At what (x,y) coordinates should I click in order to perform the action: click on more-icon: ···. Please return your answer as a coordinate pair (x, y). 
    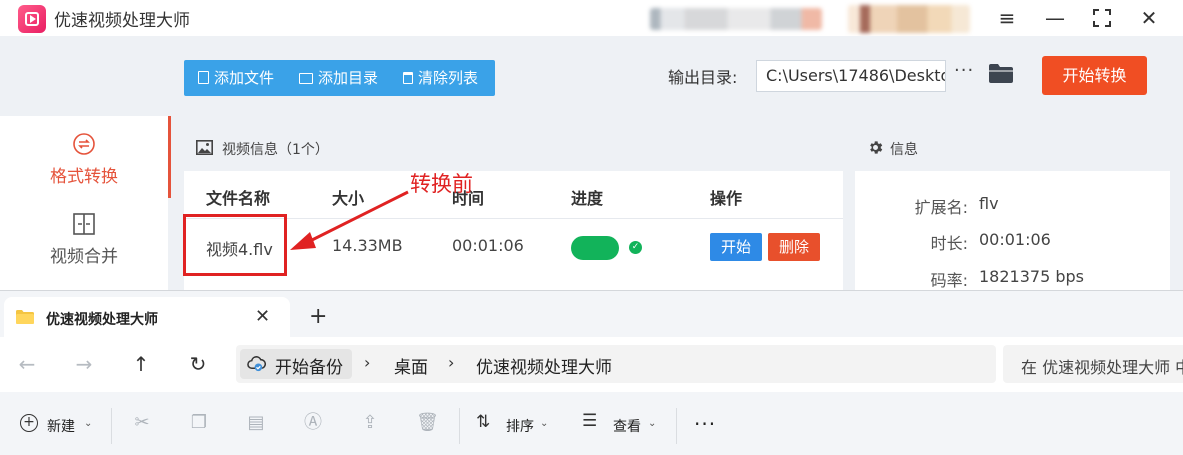
    Looking at the image, I should click on (705, 424).